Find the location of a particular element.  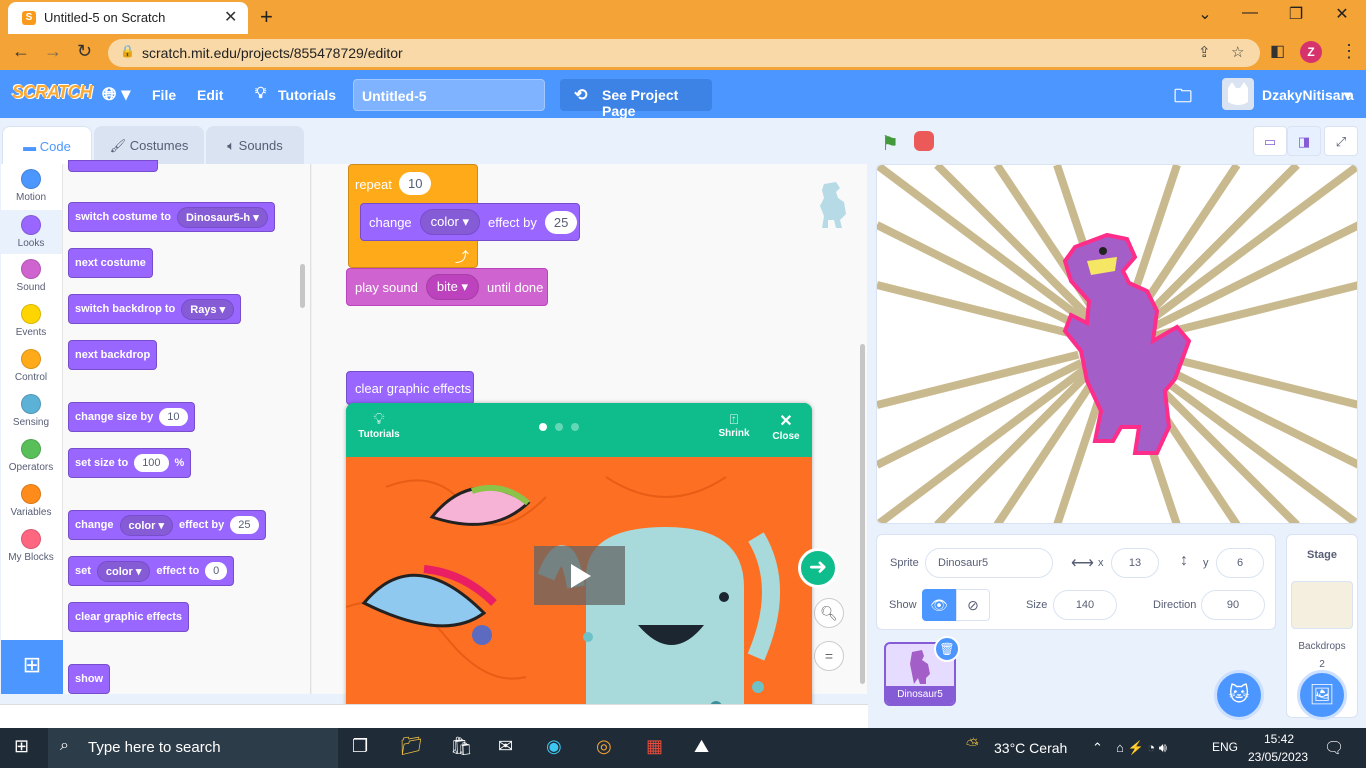

palette-change-effect: change color ▾ effect by 25 is located at coordinates (167, 525).